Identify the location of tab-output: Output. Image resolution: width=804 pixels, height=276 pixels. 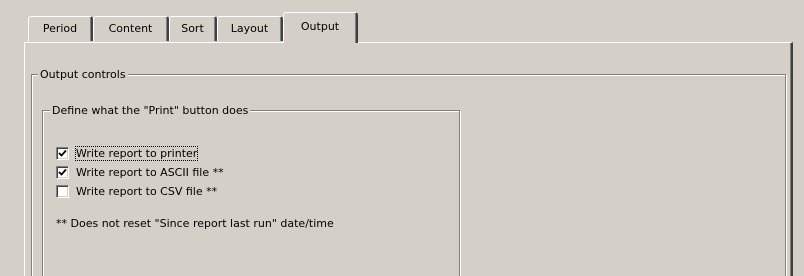
(320, 27).